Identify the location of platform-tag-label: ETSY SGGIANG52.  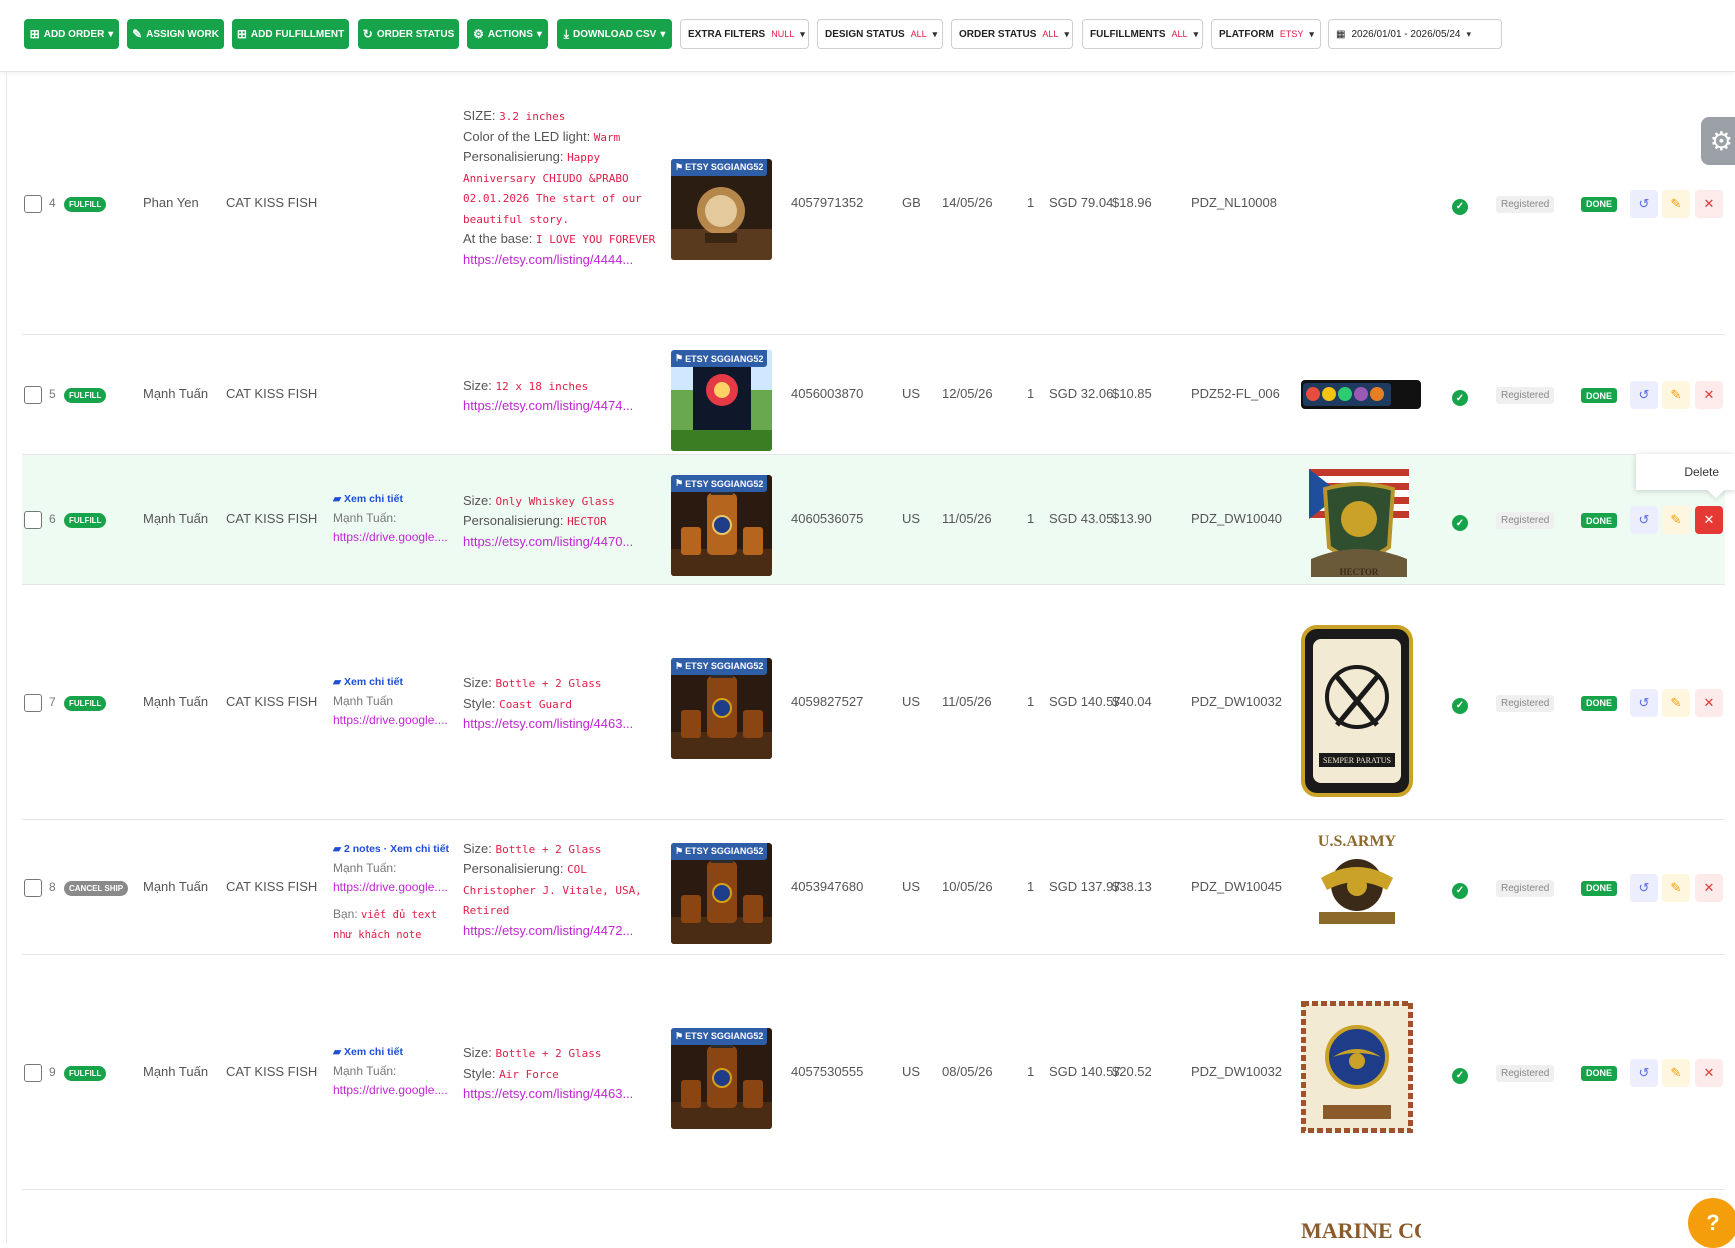
(724, 483).